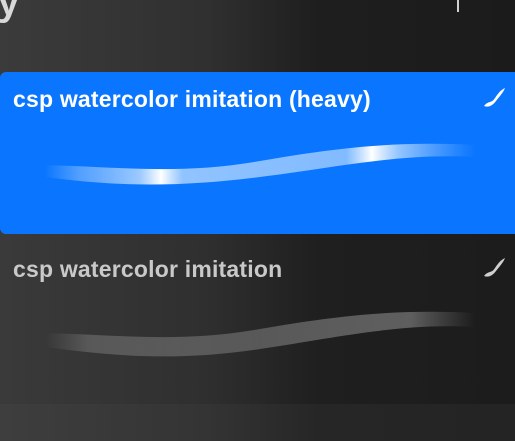  I want to click on brush-set-title: y, so click(10, 12).